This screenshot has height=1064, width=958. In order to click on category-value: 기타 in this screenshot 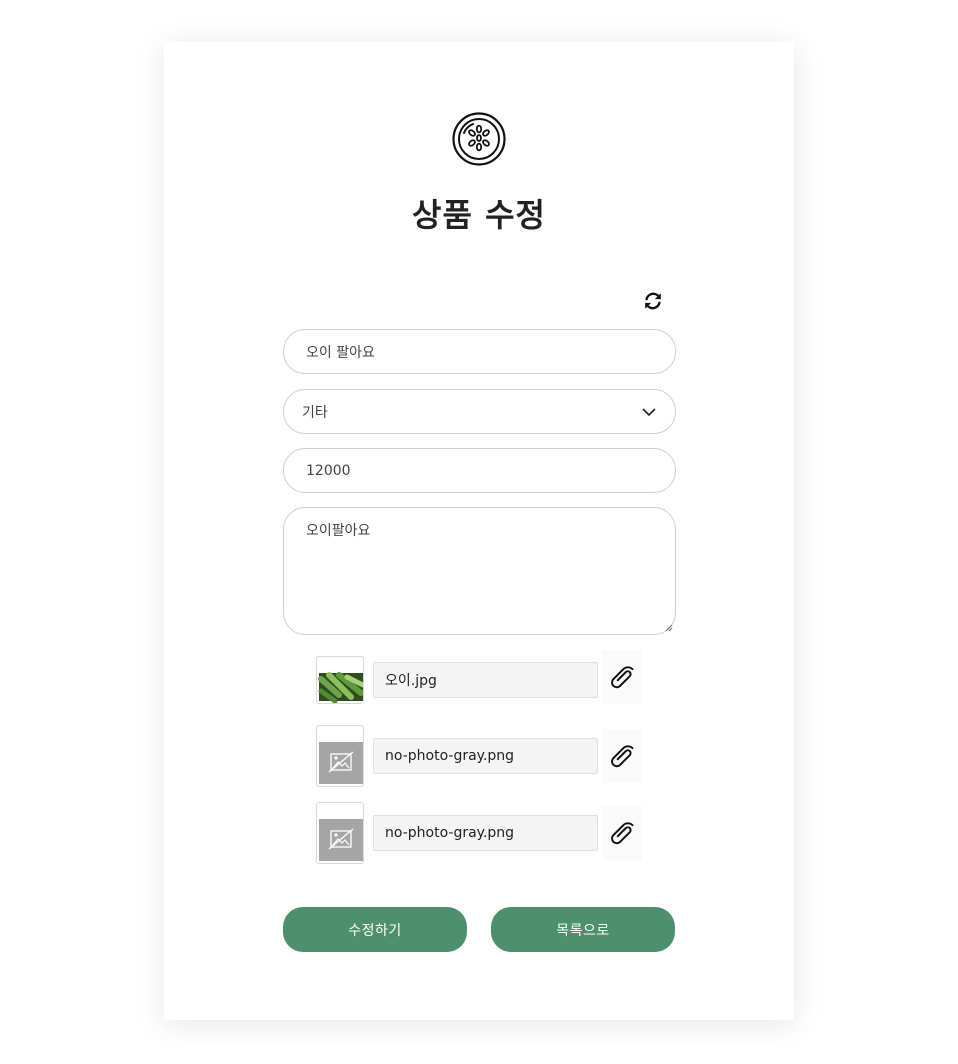, I will do `click(315, 412)`.